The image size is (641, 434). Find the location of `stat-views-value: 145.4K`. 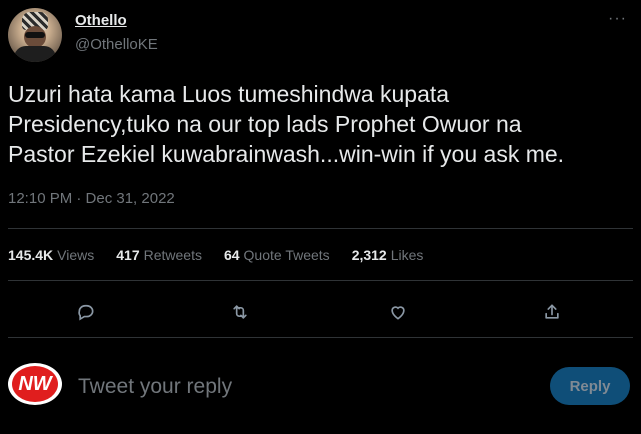

stat-views-value: 145.4K is located at coordinates (31, 255).